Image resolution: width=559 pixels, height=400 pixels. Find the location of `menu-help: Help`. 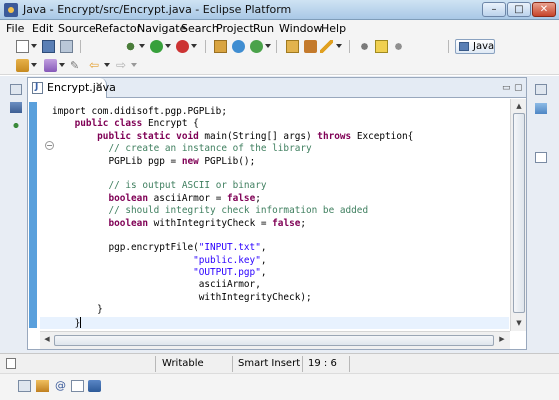

menu-help: Help is located at coordinates (333, 28).